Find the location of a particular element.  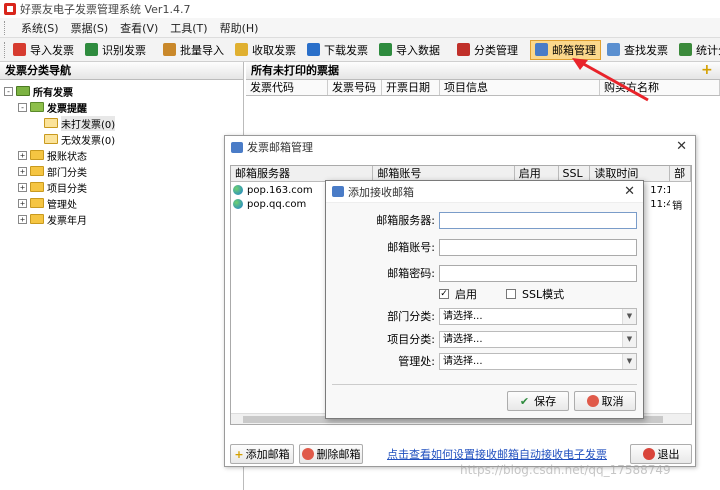

toolbar-button-label: 导入数据 is located at coordinates (418, 50).